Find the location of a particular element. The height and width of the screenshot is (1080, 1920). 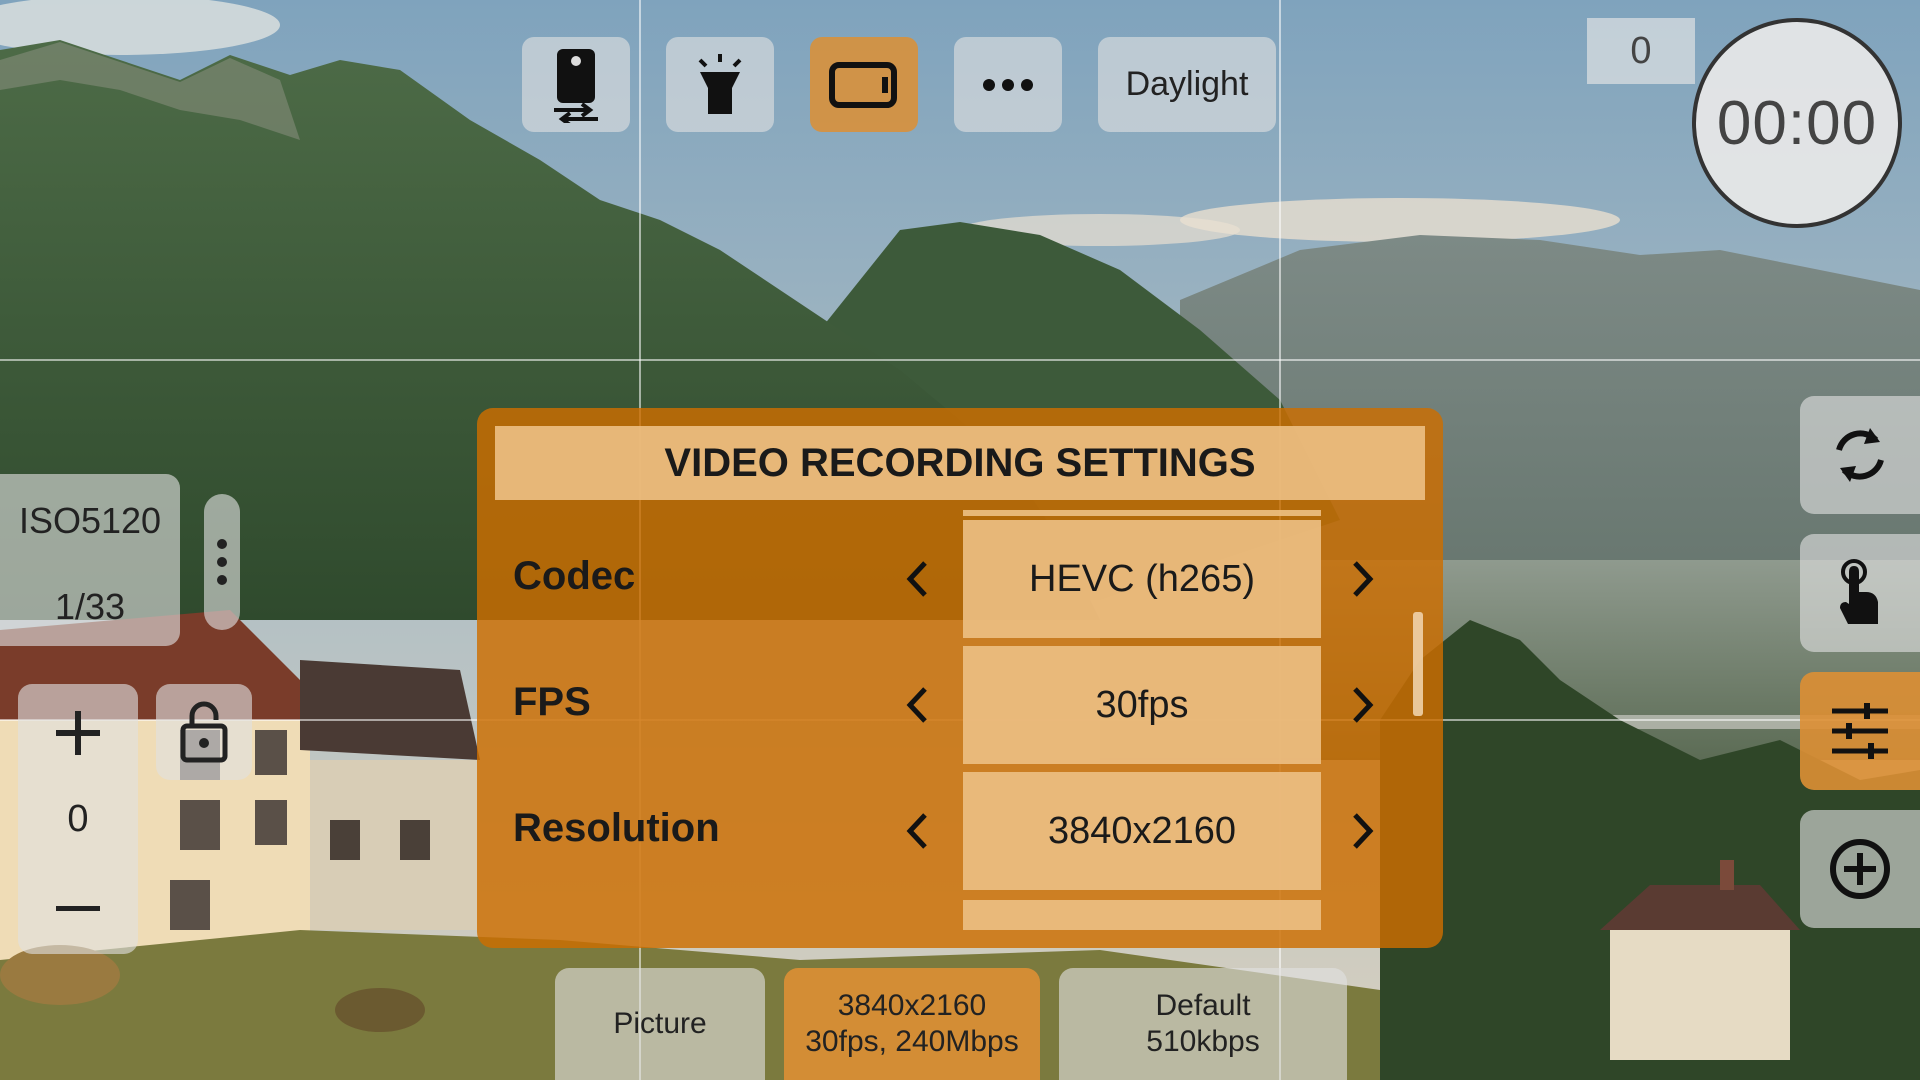

mode-tab-picture: Picture is located at coordinates (660, 1024).